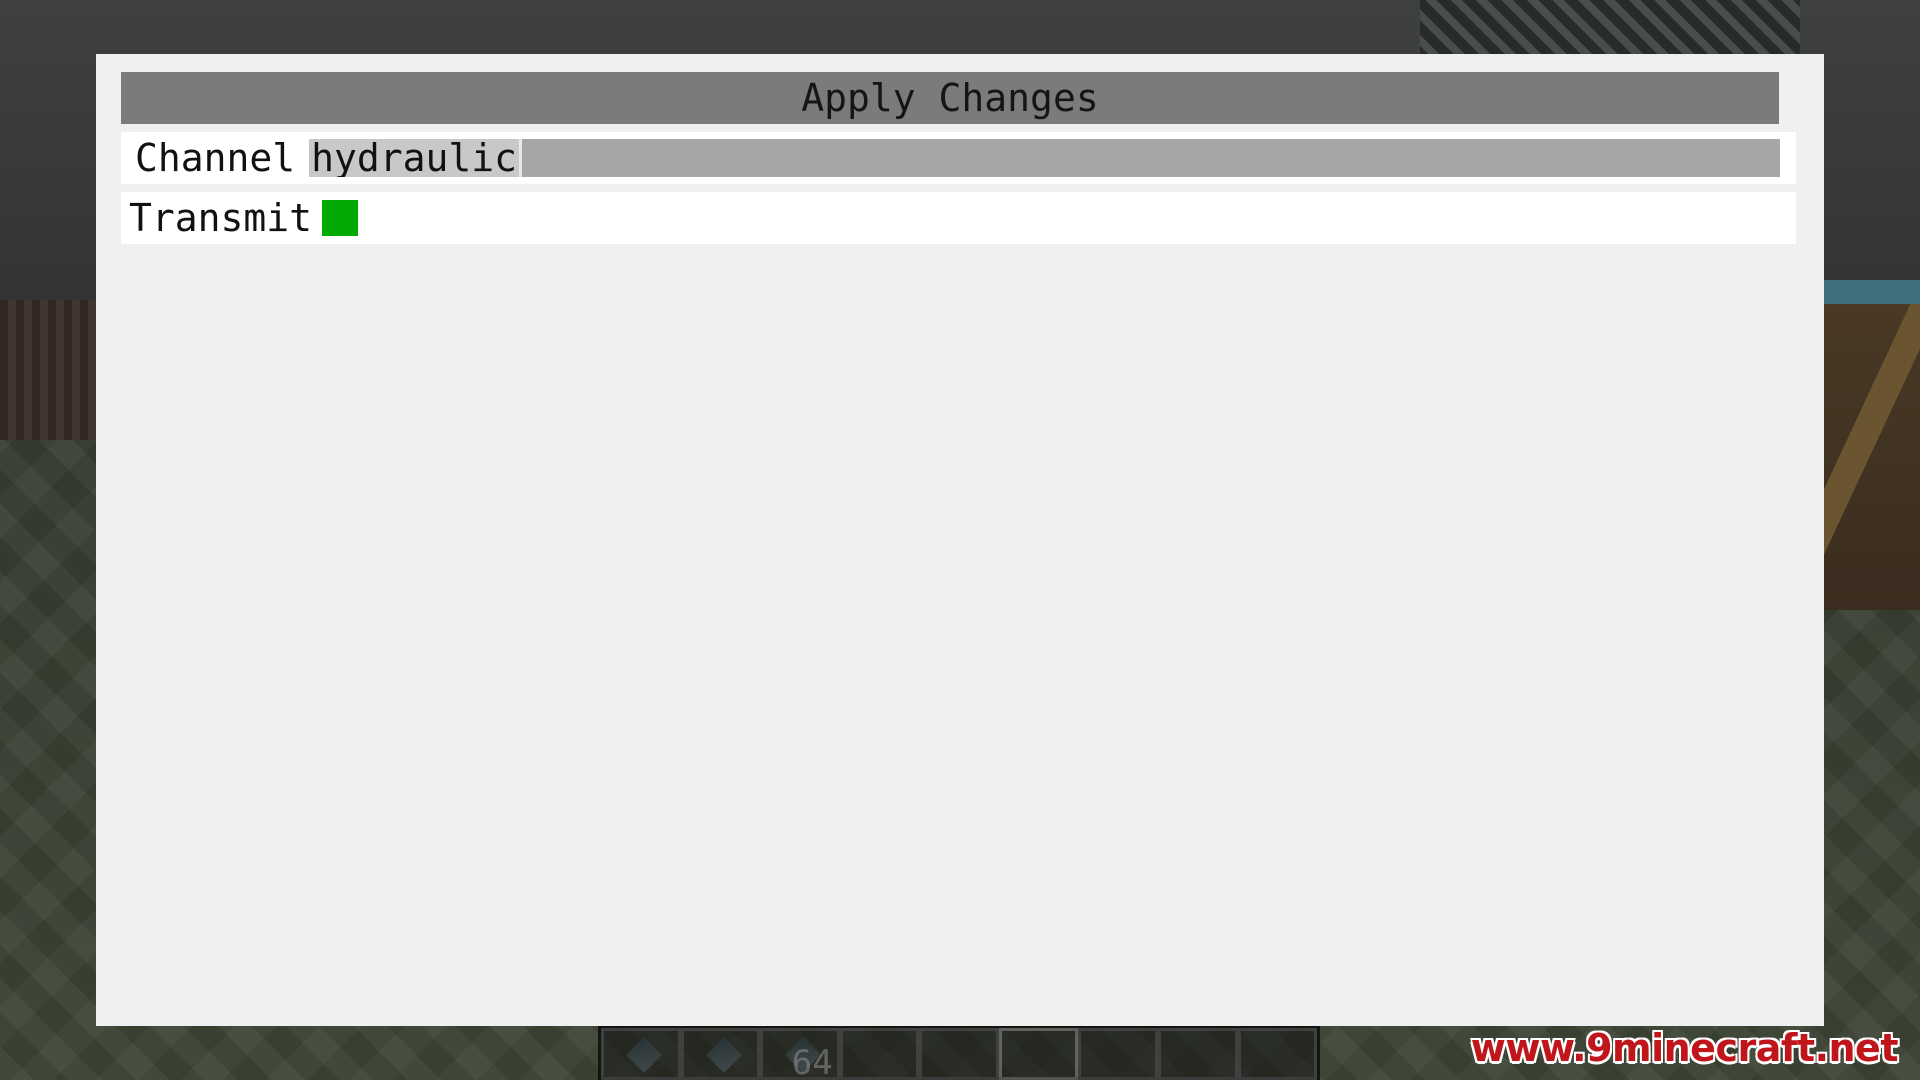 This screenshot has height=1080, width=1920. What do you see at coordinates (1044, 158) in the screenshot?
I see `channel-field` at bounding box center [1044, 158].